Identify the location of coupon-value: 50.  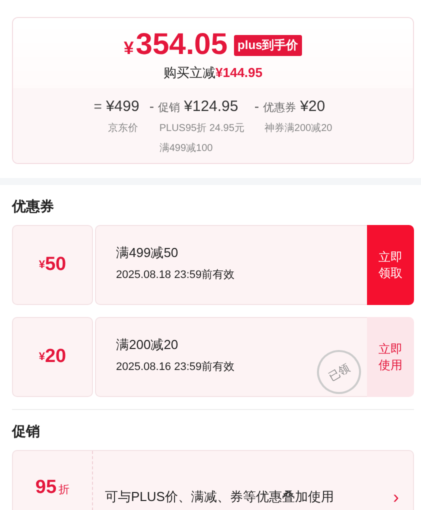
(55, 265).